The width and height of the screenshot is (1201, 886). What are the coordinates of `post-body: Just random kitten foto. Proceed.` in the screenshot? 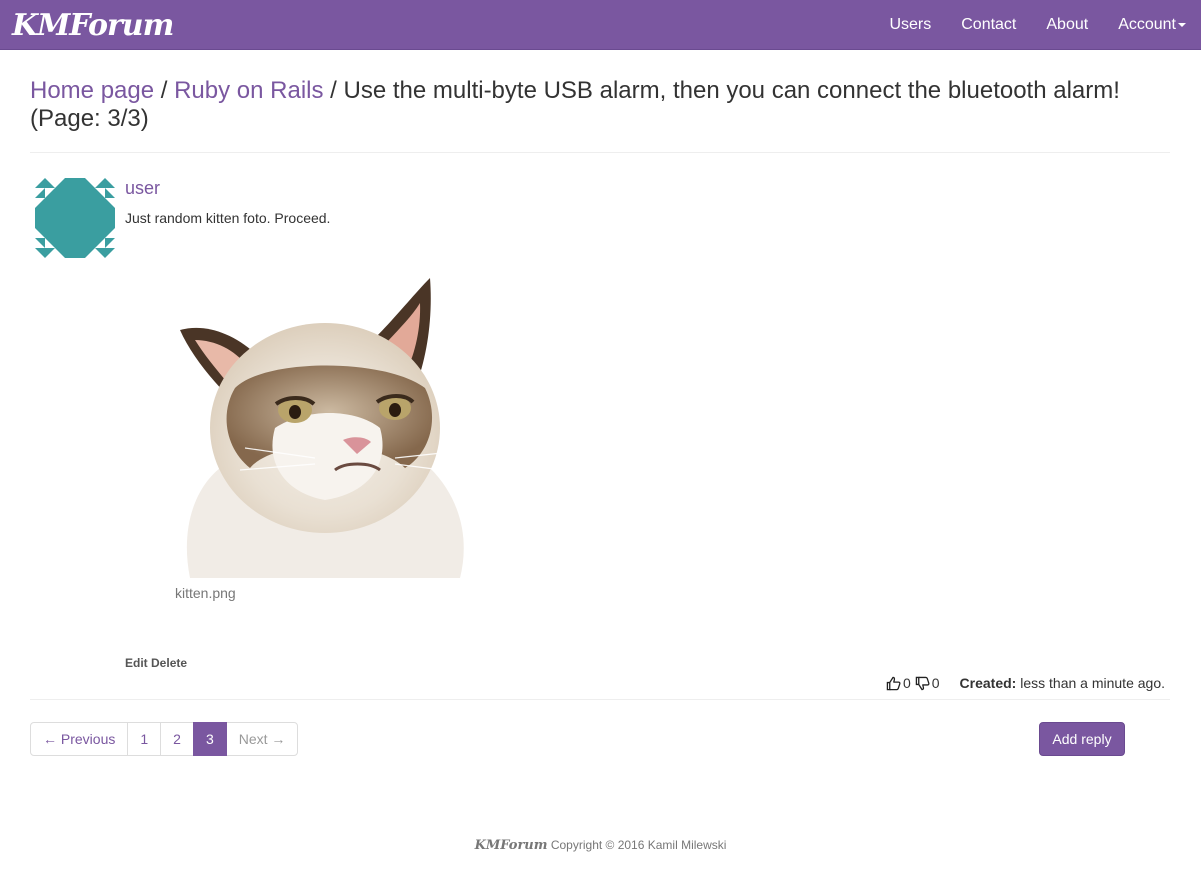 It's located at (228, 218).